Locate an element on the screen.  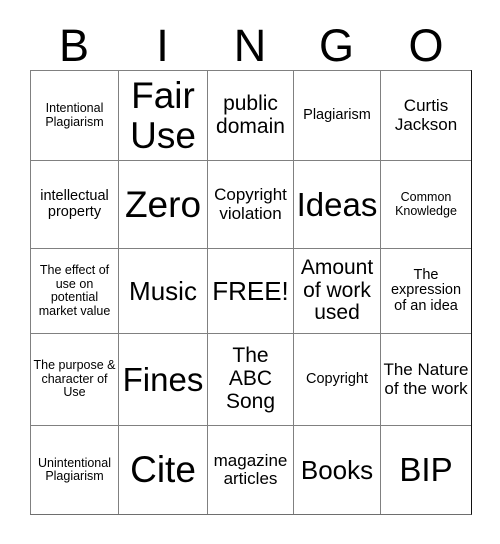
bingo-cell-label: Plagiarism is located at coordinates (337, 114).